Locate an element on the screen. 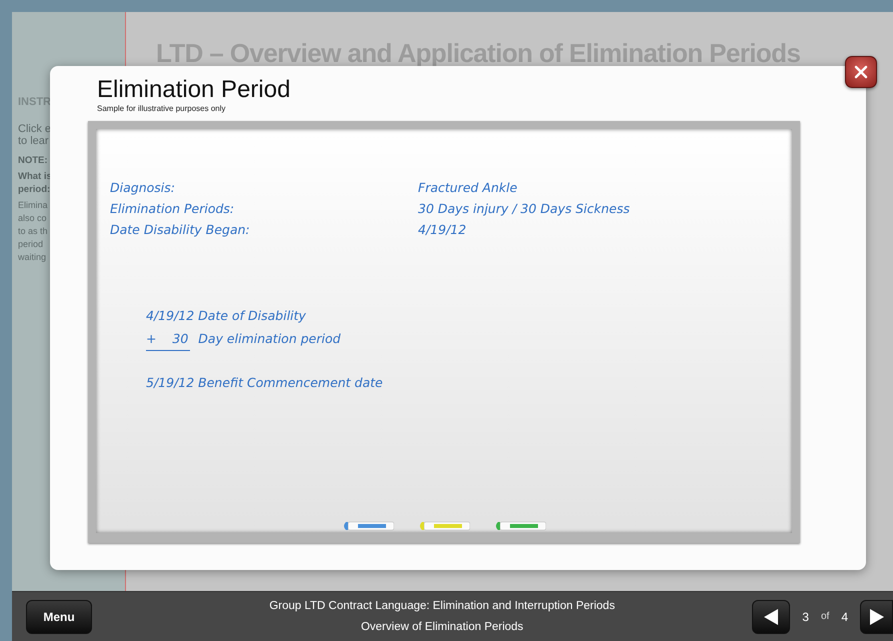 The image size is (893, 641). modal-title: Elimination Period is located at coordinates (194, 90).